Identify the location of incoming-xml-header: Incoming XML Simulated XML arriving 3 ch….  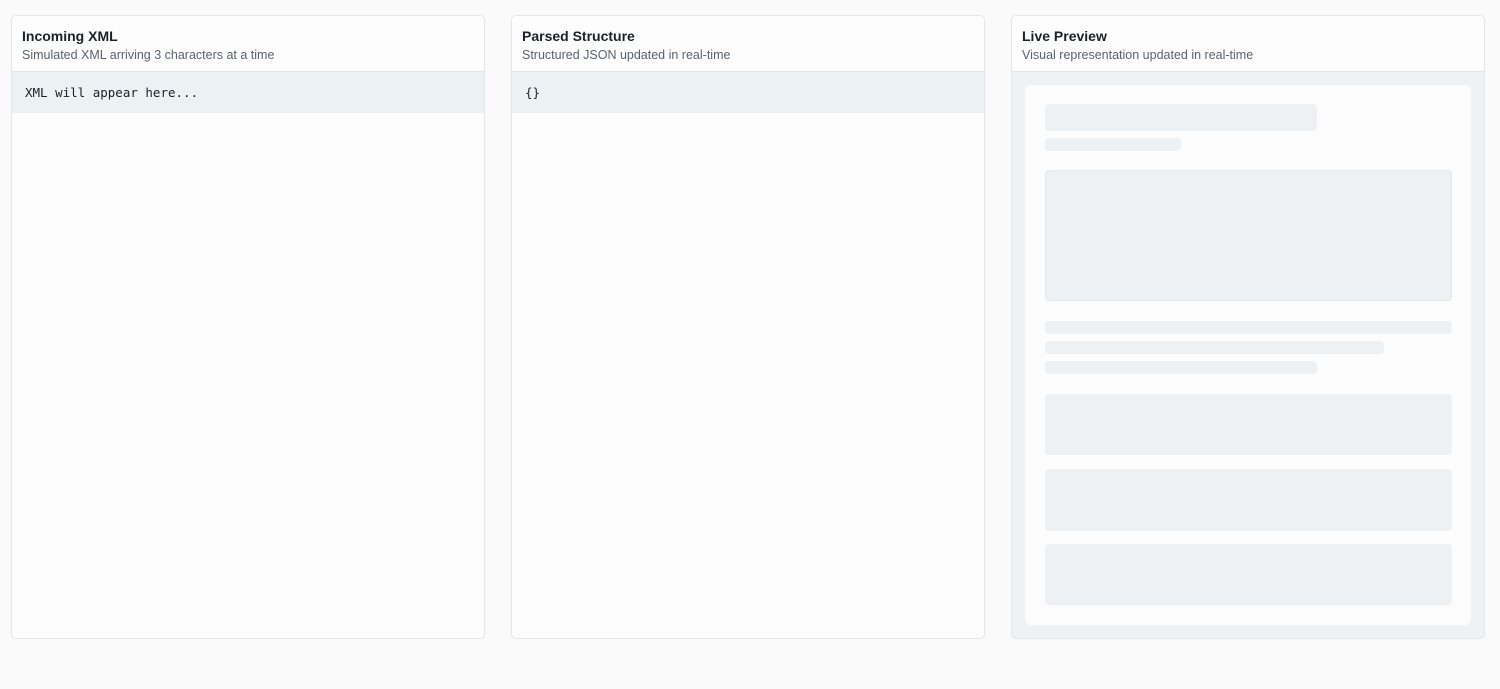
(248, 44).